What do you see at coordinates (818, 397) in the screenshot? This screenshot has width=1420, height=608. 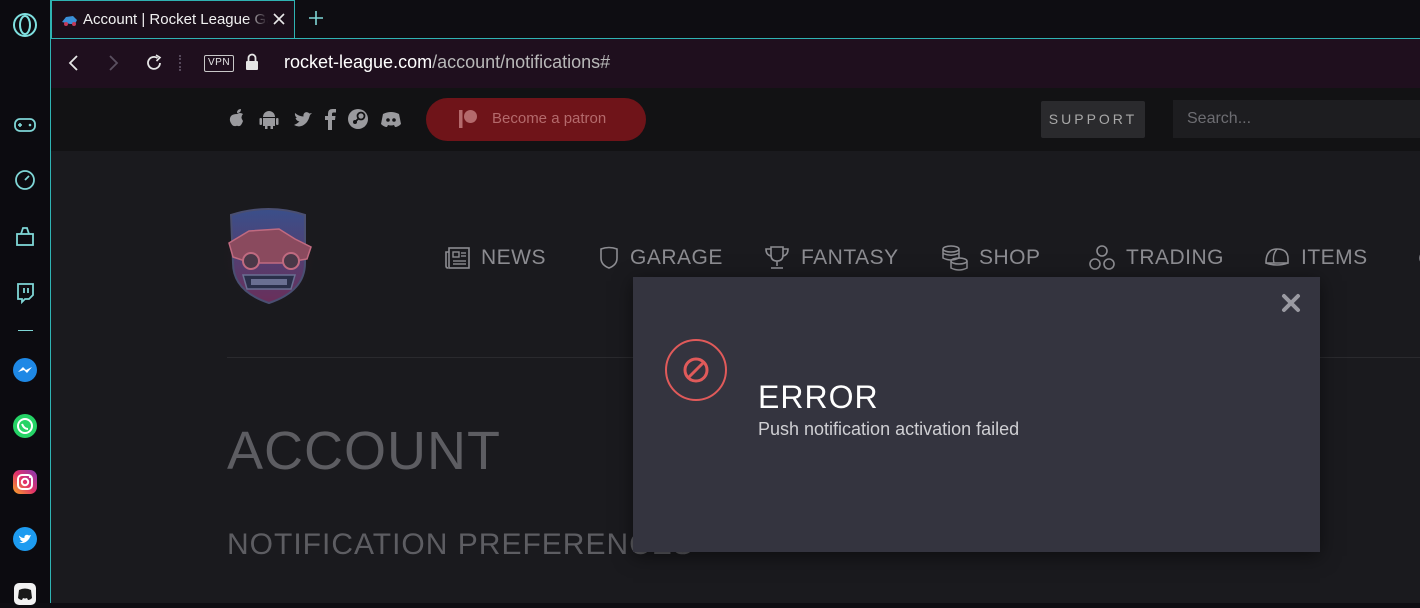 I see `dialog-title: ERROR` at bounding box center [818, 397].